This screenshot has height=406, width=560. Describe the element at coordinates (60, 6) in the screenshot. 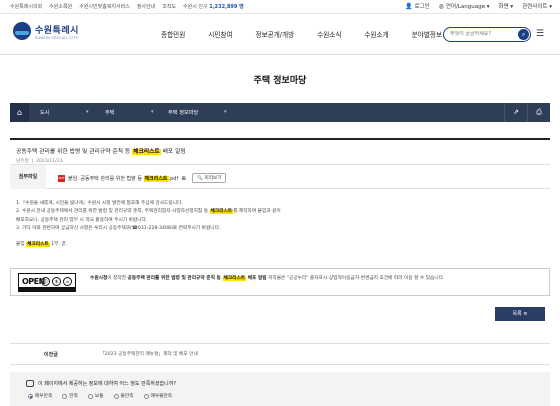

I see `utility-link-crematorium: 수원소록원` at that location.